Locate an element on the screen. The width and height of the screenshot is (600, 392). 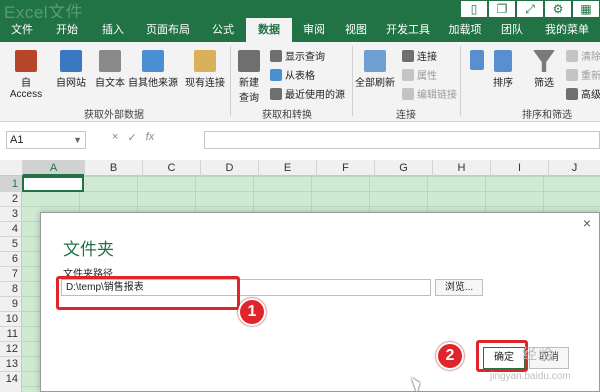
expand-icon: ⤢ is located at coordinates (530, 9).